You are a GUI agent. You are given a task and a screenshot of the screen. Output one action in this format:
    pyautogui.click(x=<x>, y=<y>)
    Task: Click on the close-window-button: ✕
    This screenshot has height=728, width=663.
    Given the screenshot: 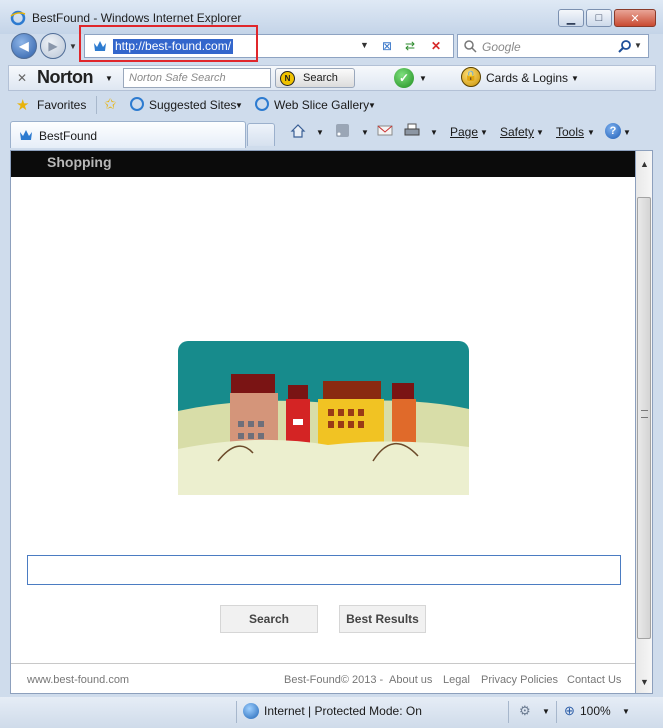 What is the action you would take?
    pyautogui.click(x=635, y=18)
    